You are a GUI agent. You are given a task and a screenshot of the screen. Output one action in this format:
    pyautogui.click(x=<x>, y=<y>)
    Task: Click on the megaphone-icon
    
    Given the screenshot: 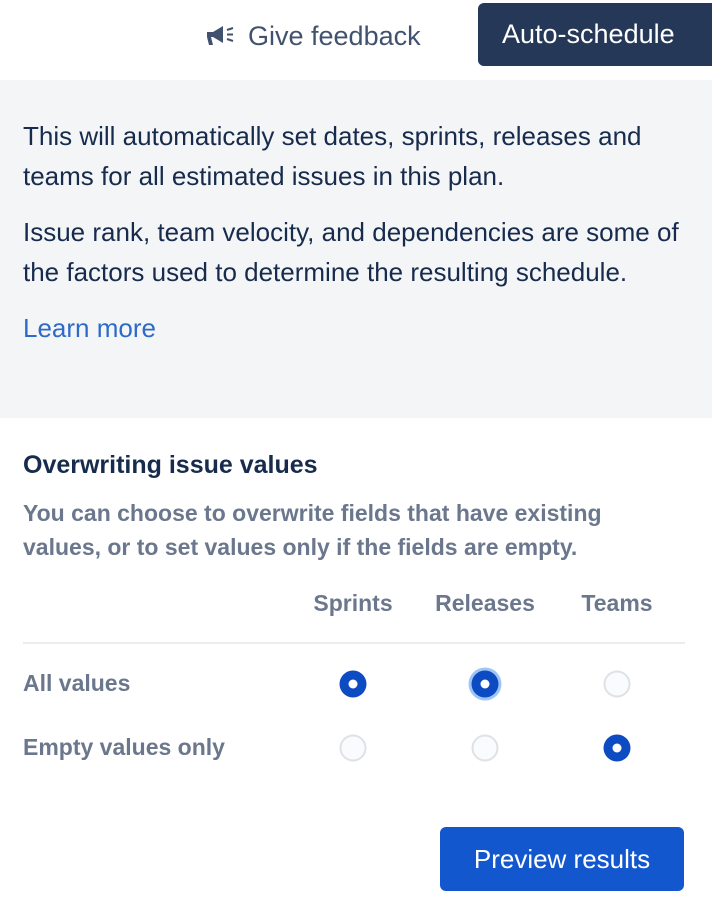 What is the action you would take?
    pyautogui.click(x=220, y=36)
    